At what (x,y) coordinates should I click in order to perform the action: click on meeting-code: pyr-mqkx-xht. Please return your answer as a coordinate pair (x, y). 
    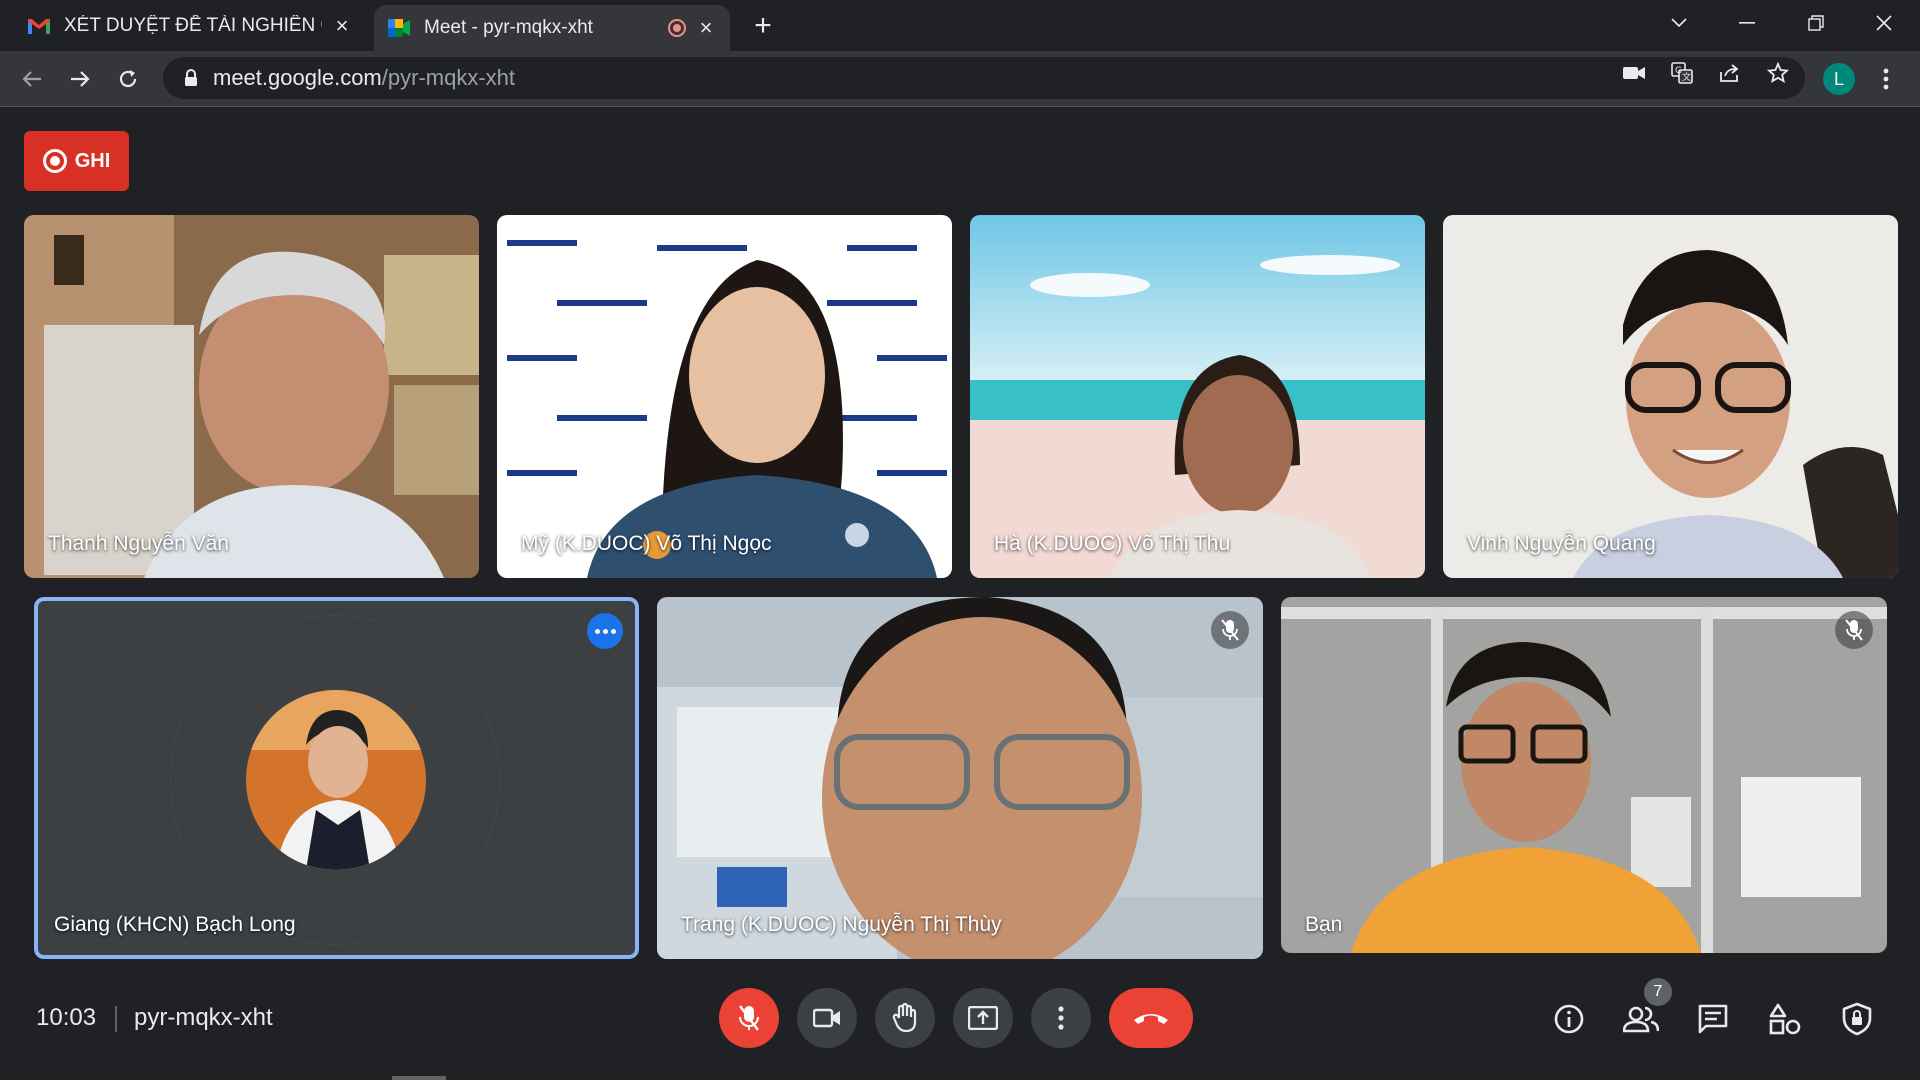
    Looking at the image, I should click on (203, 1017).